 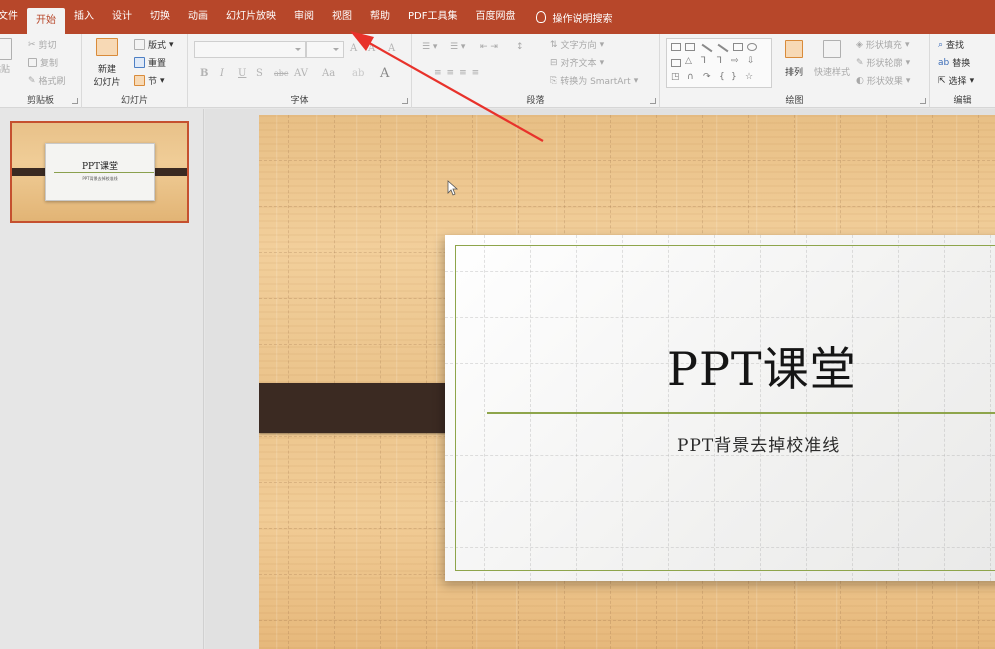 I want to click on highlight-icon: ab, so click(x=358, y=73).